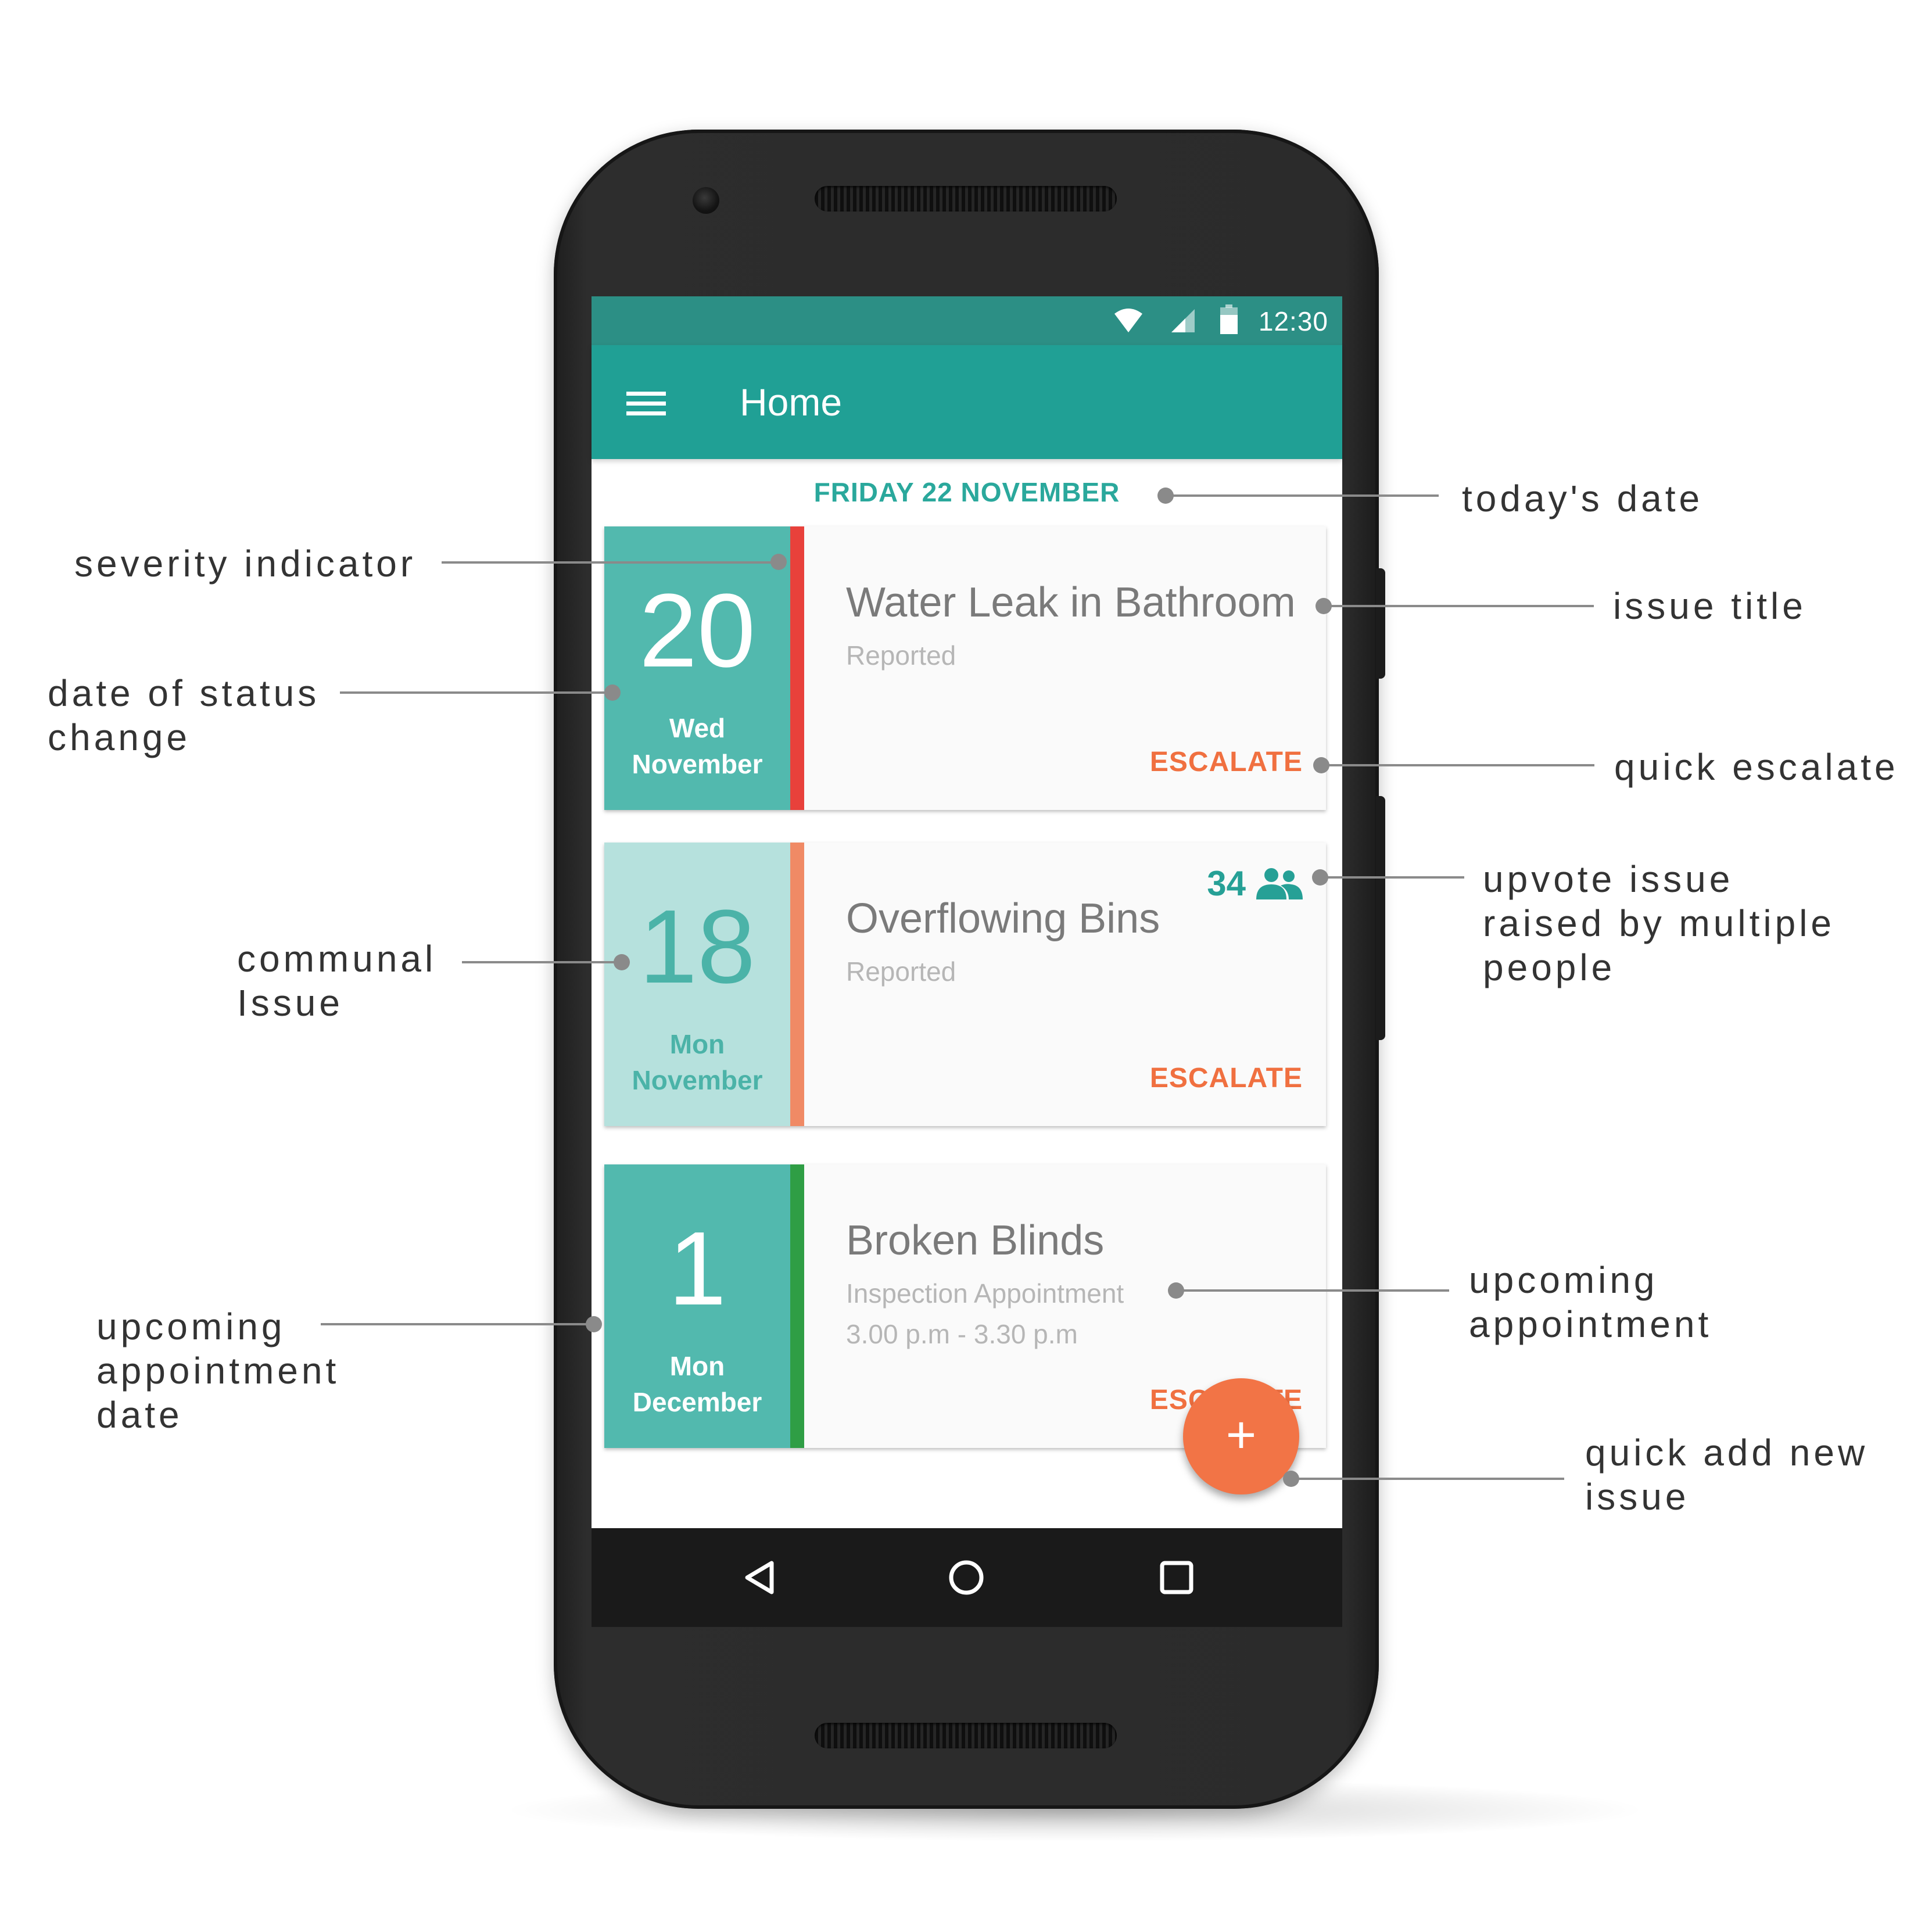 This screenshot has width=1932, height=1932. What do you see at coordinates (245, 564) in the screenshot?
I see `callout-severity-indicator: severity indicator` at bounding box center [245, 564].